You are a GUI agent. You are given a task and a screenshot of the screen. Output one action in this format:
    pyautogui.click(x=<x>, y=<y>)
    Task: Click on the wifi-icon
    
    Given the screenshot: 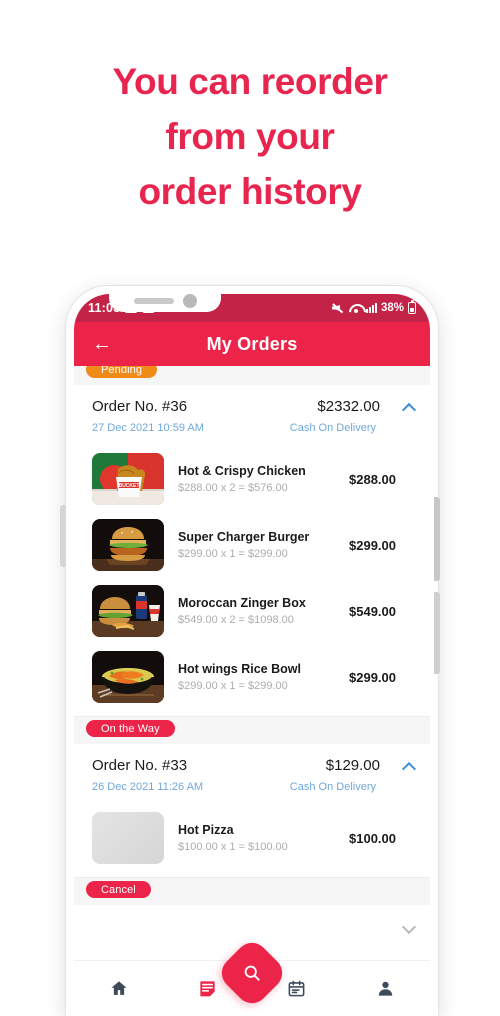 What is the action you would take?
    pyautogui.click(x=355, y=308)
    